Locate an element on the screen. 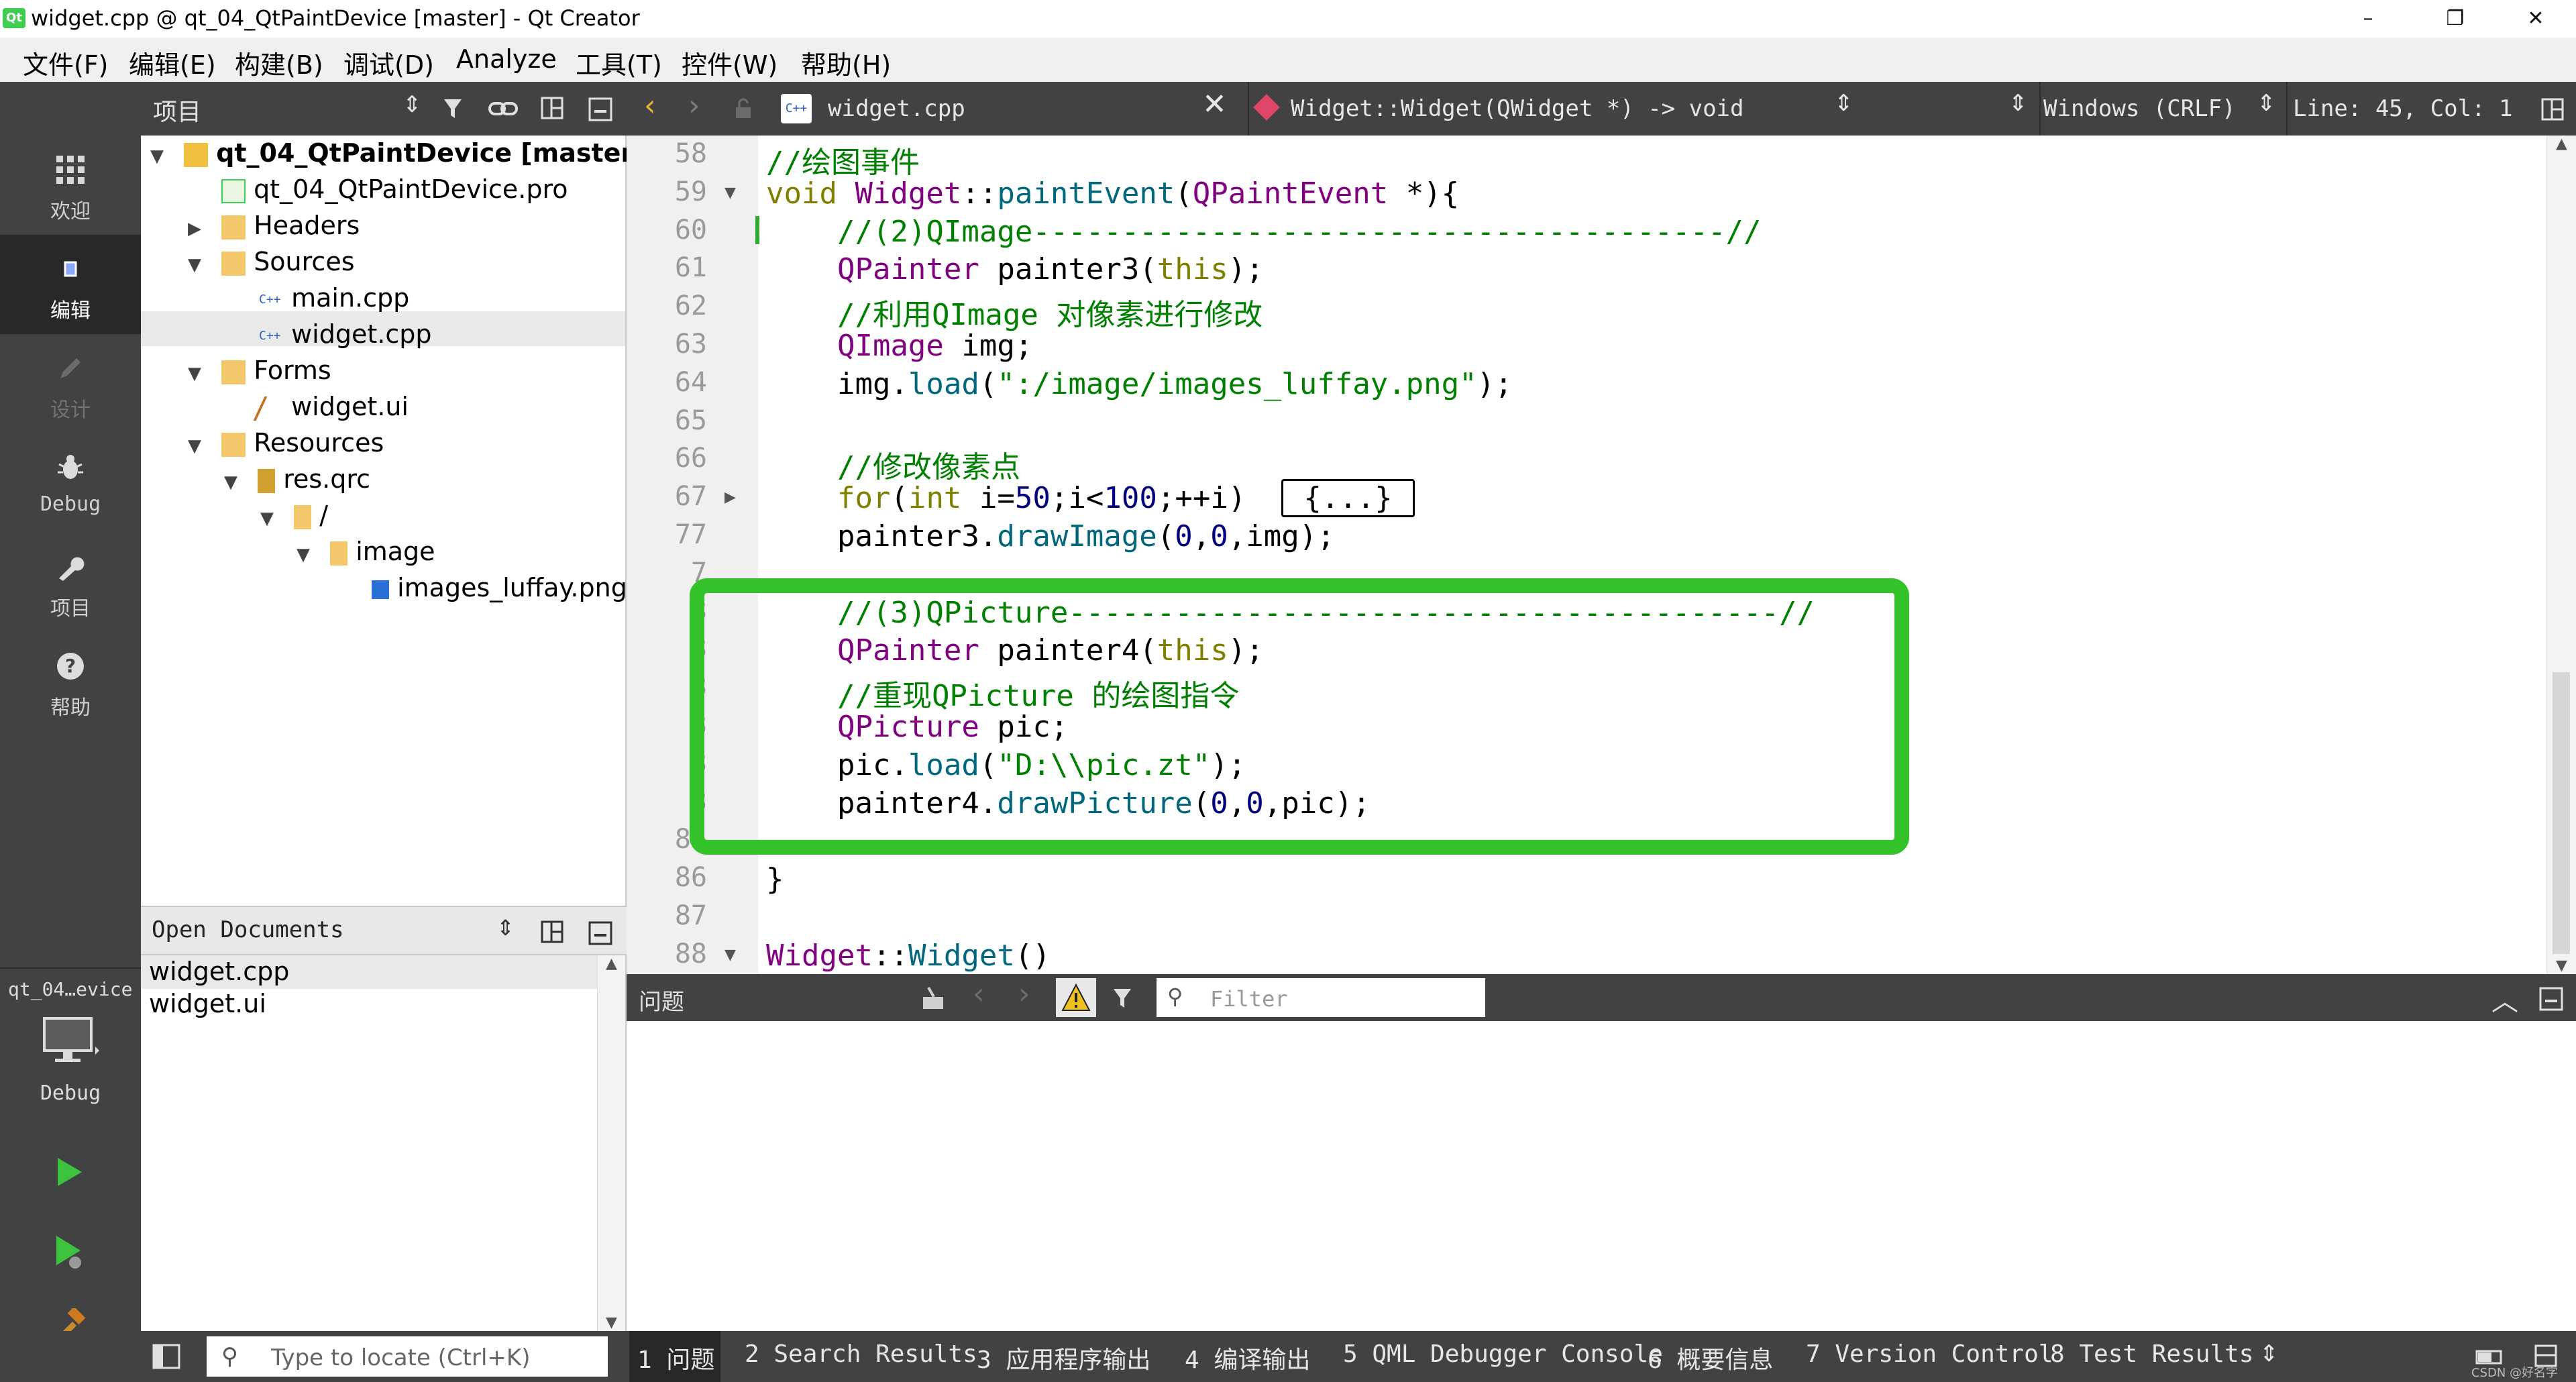 This screenshot has width=2576, height=1382. code-line: void Widget::paintEvent(QPaintEvent *){ is located at coordinates (1112, 193).